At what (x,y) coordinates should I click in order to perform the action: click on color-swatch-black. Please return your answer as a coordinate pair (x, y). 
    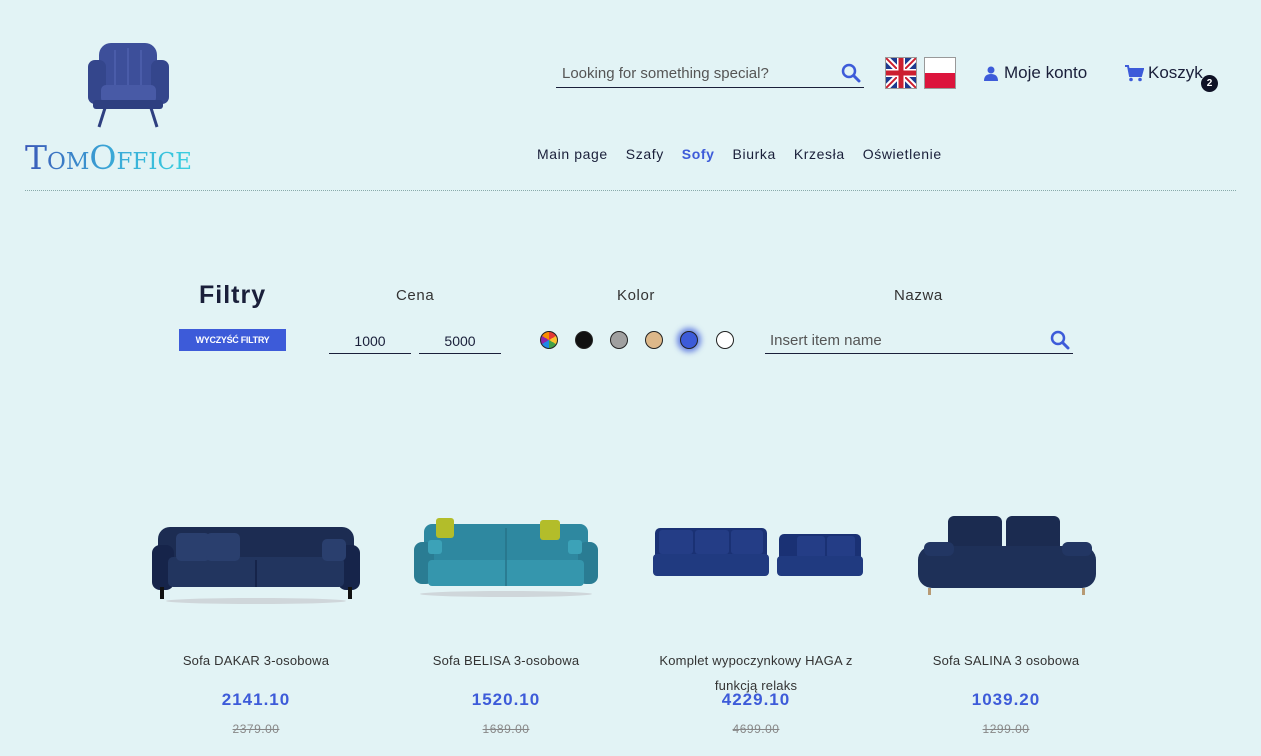
    Looking at the image, I should click on (584, 340).